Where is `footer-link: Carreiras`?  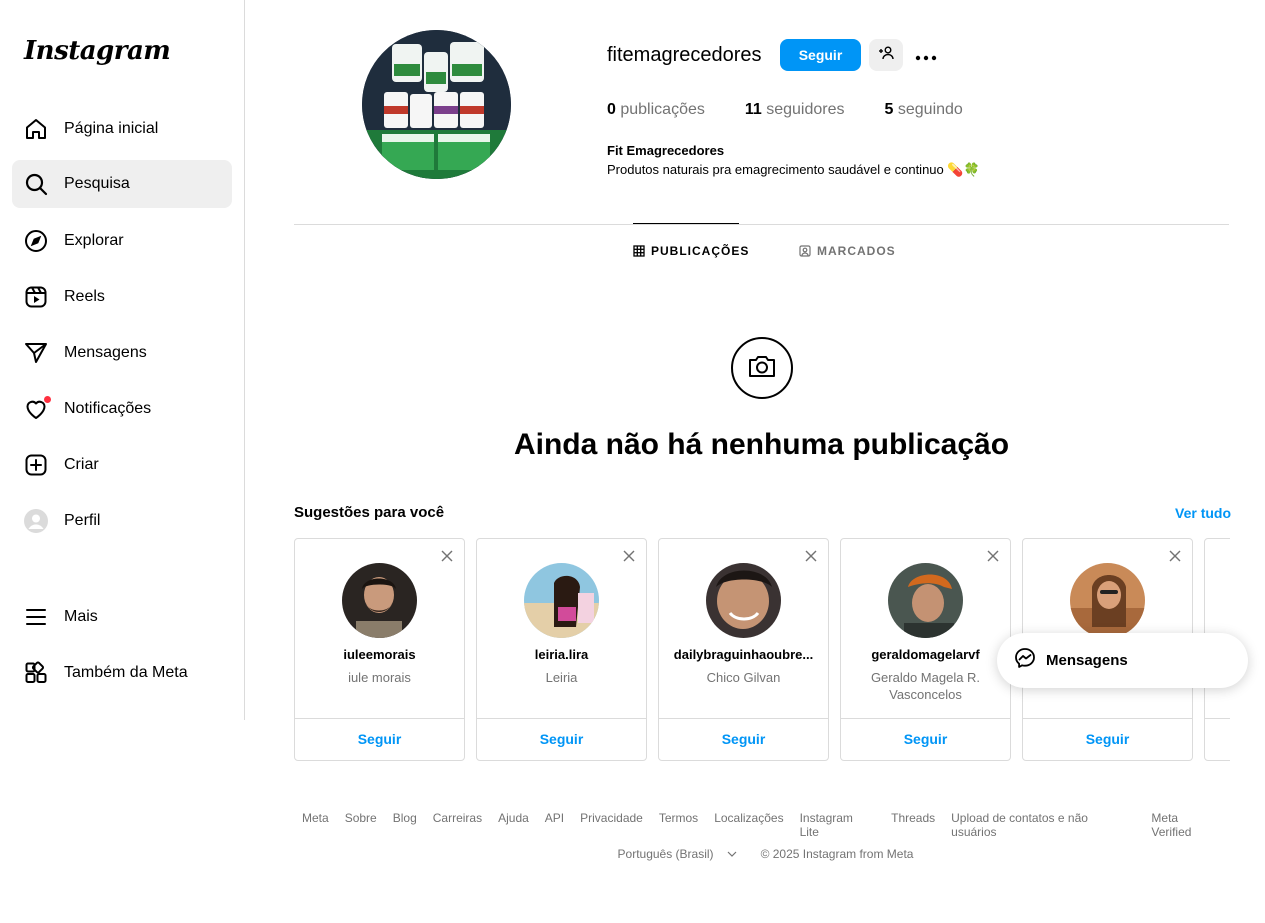
footer-link: Carreiras is located at coordinates (457, 825).